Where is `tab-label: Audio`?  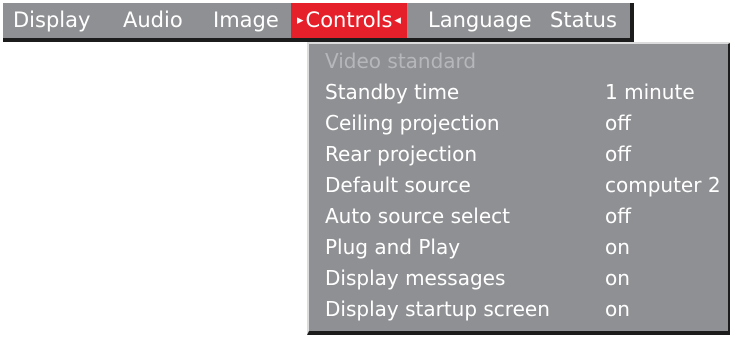
tab-label: Audio is located at coordinates (153, 20).